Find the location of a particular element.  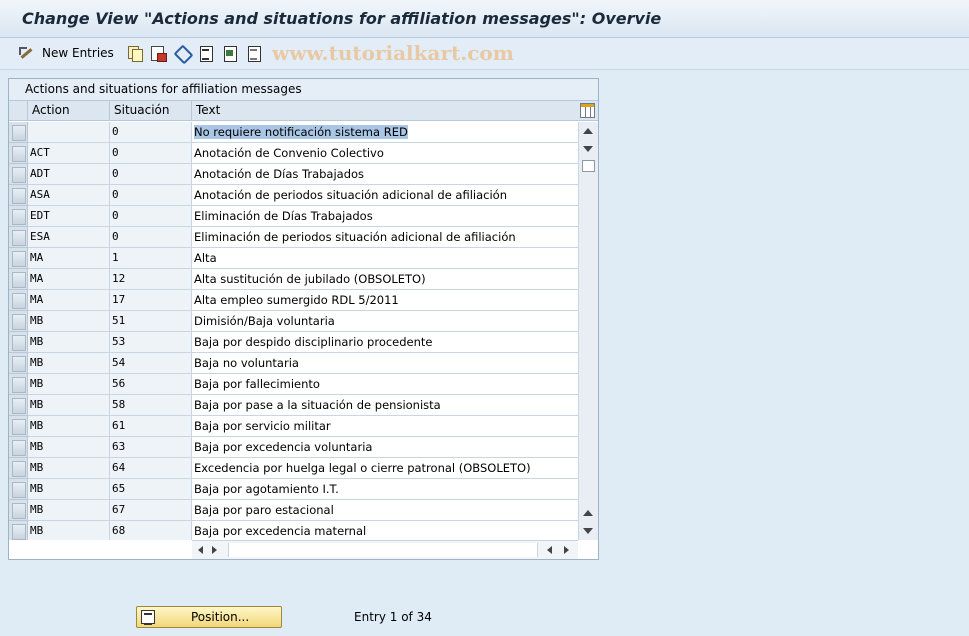

cell-text: Alta sustitución de jubilado (OBSOLETO) is located at coordinates (385, 279).